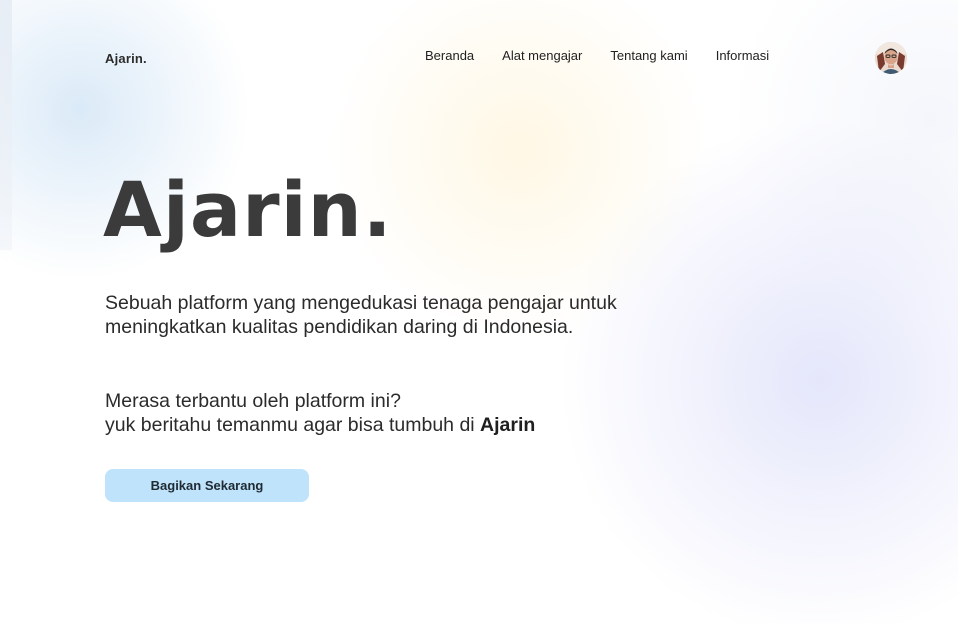  I want to click on user-avatar, so click(891, 58).